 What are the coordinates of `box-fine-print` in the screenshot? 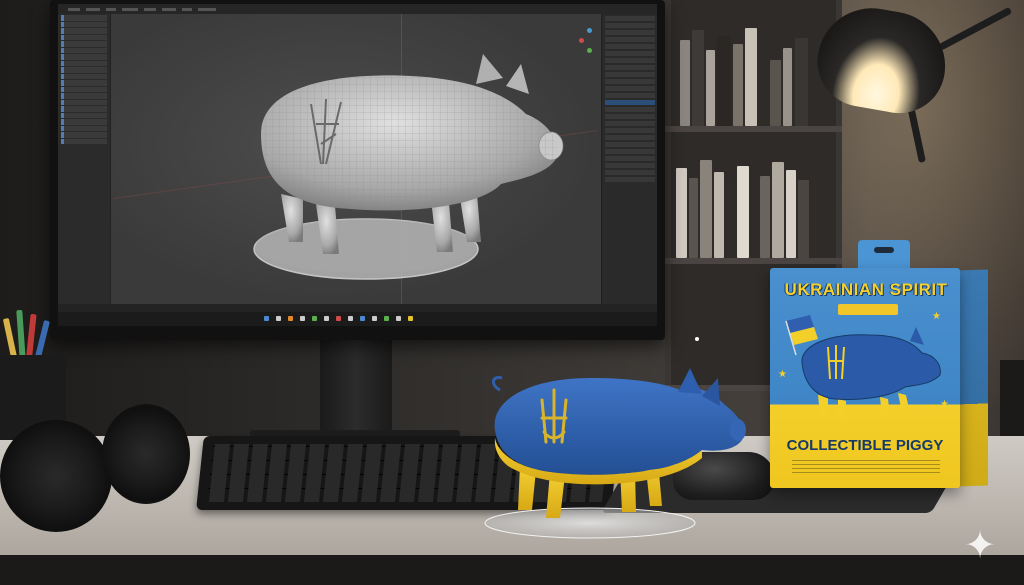 It's located at (866, 467).